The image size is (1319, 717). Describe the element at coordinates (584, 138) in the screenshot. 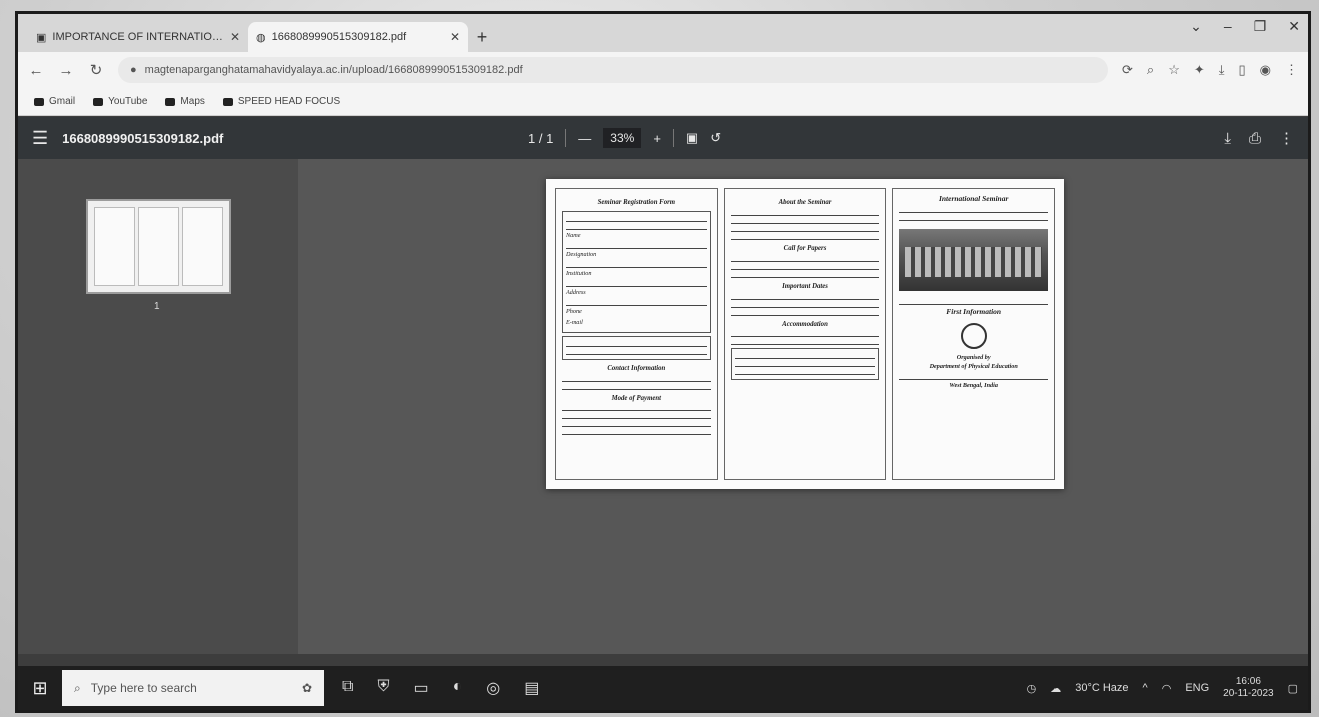

I see `zoom-out-icon: —` at that location.